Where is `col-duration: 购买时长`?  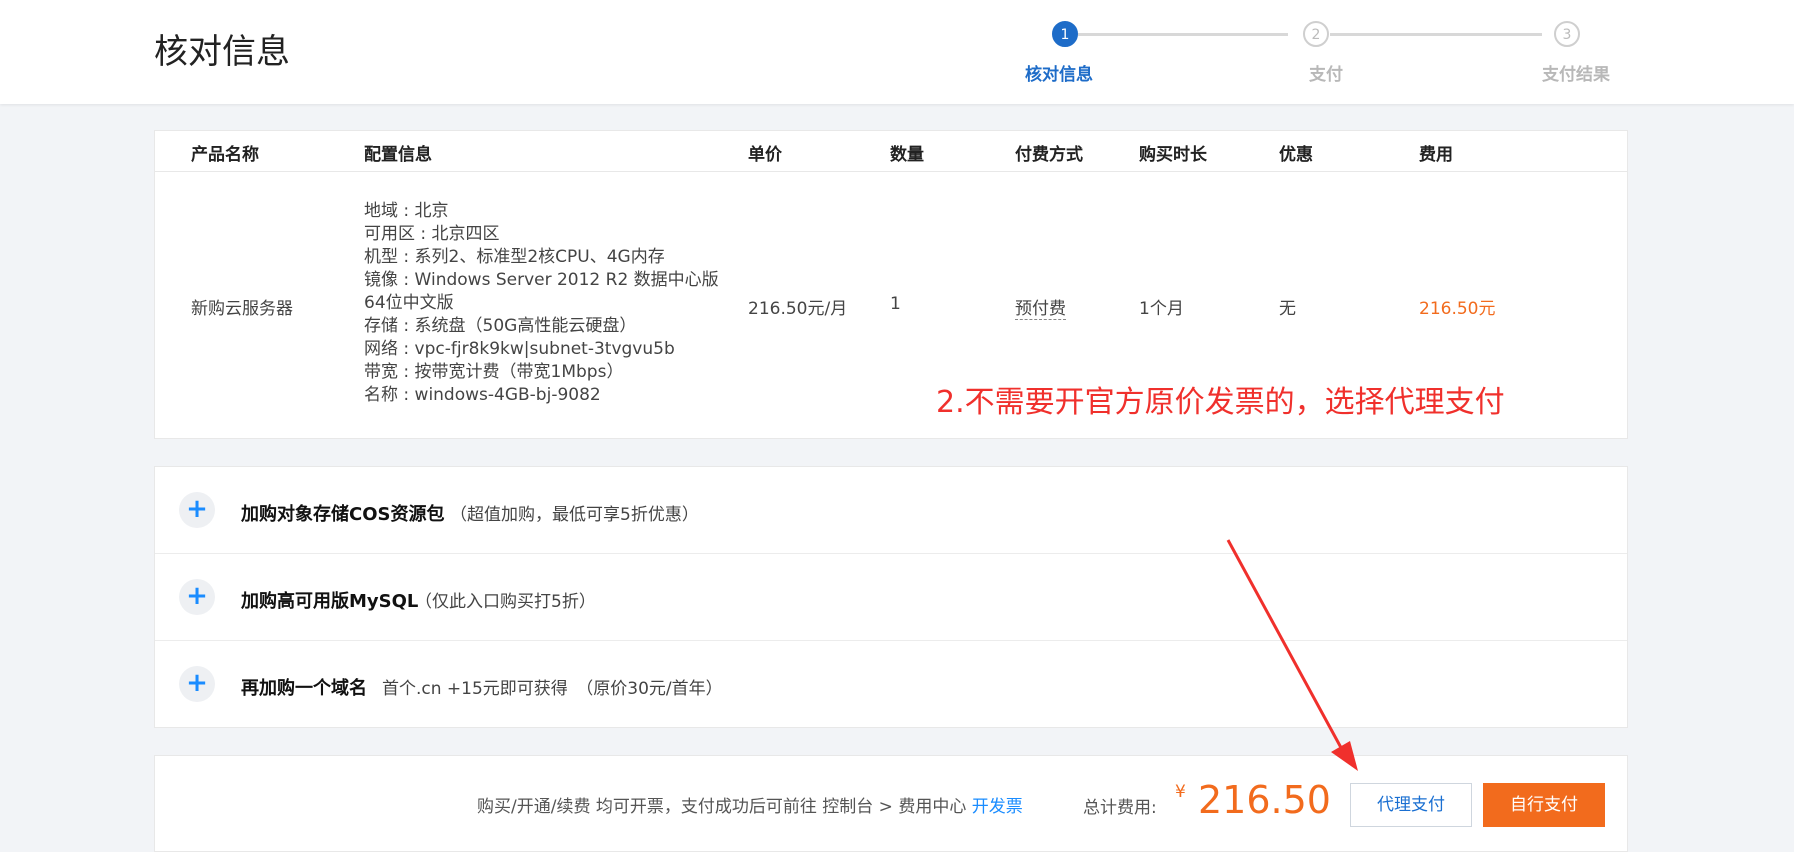
col-duration: 购买时长 is located at coordinates (1173, 155).